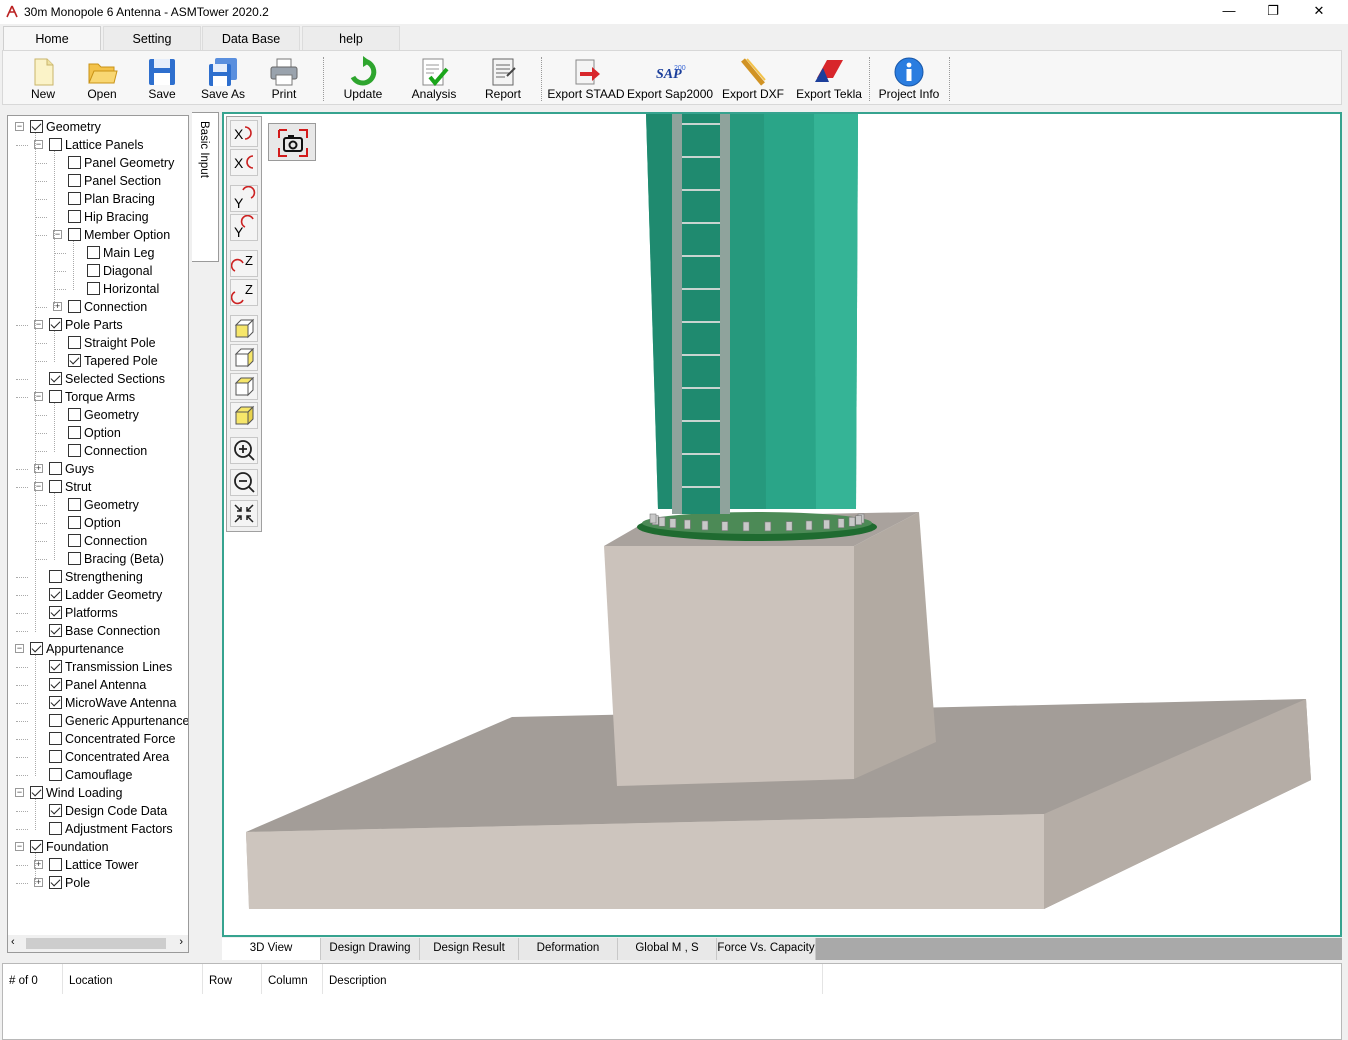  Describe the element at coordinates (133, 979) in the screenshot. I see `column-header-location: Location` at that location.